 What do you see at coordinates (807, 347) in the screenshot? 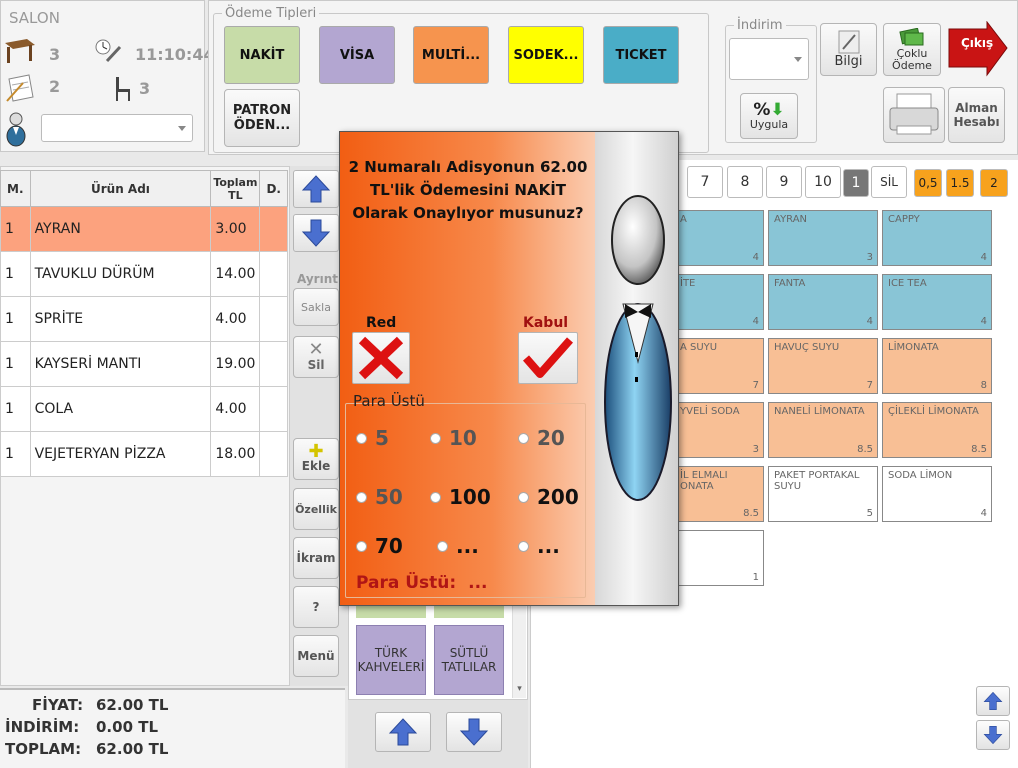
I see `product-name: HAVUÇ SUYU` at bounding box center [807, 347].